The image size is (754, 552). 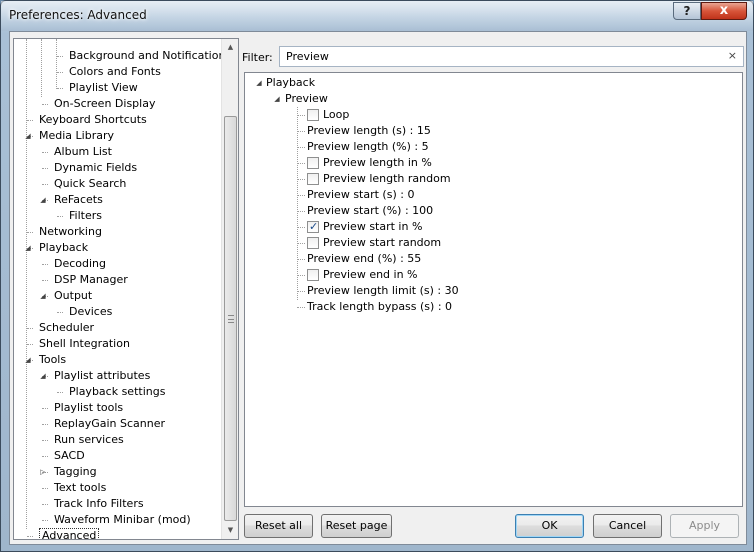 I want to click on apply-button: Apply, so click(x=704, y=526).